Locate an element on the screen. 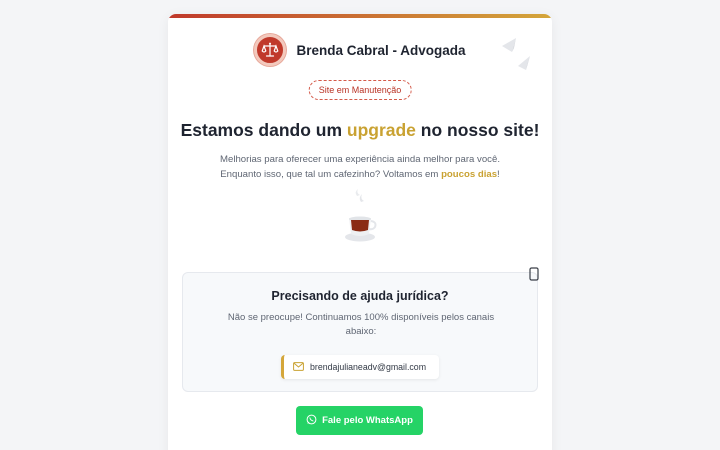 Image resolution: width=720 pixels, height=450 pixels. email-contact: brendajulianeadv@gmail.com is located at coordinates (360, 367).